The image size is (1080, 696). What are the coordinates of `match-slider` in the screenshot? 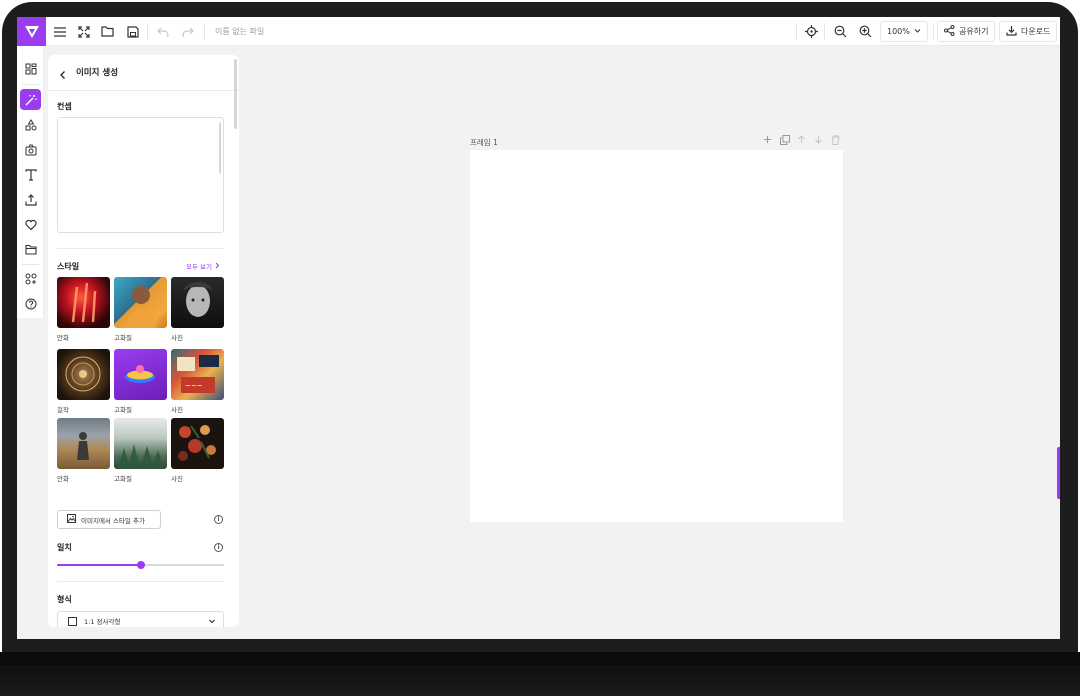 It's located at (140, 565).